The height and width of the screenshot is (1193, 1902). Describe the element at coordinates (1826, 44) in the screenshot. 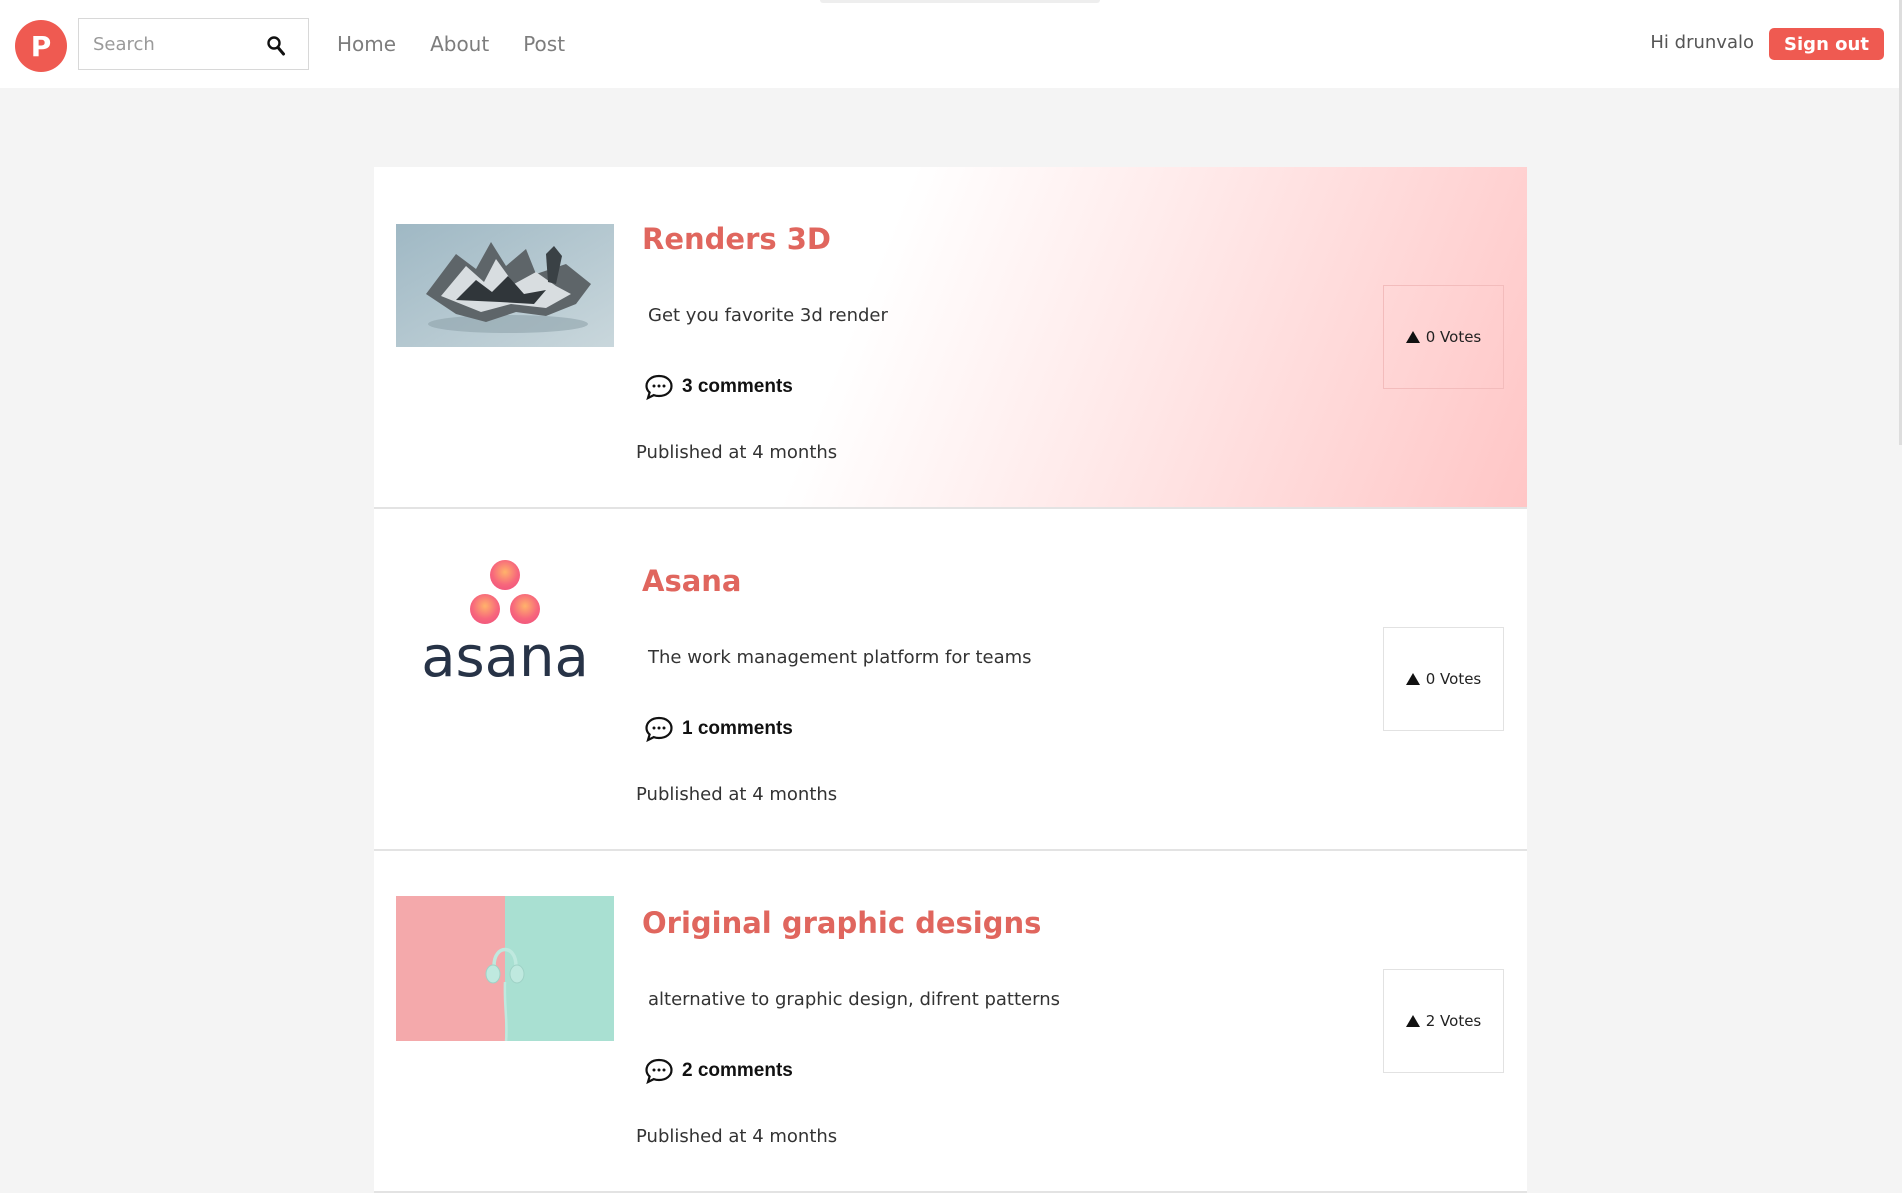

I see `sign-out-button: Sign out` at that location.